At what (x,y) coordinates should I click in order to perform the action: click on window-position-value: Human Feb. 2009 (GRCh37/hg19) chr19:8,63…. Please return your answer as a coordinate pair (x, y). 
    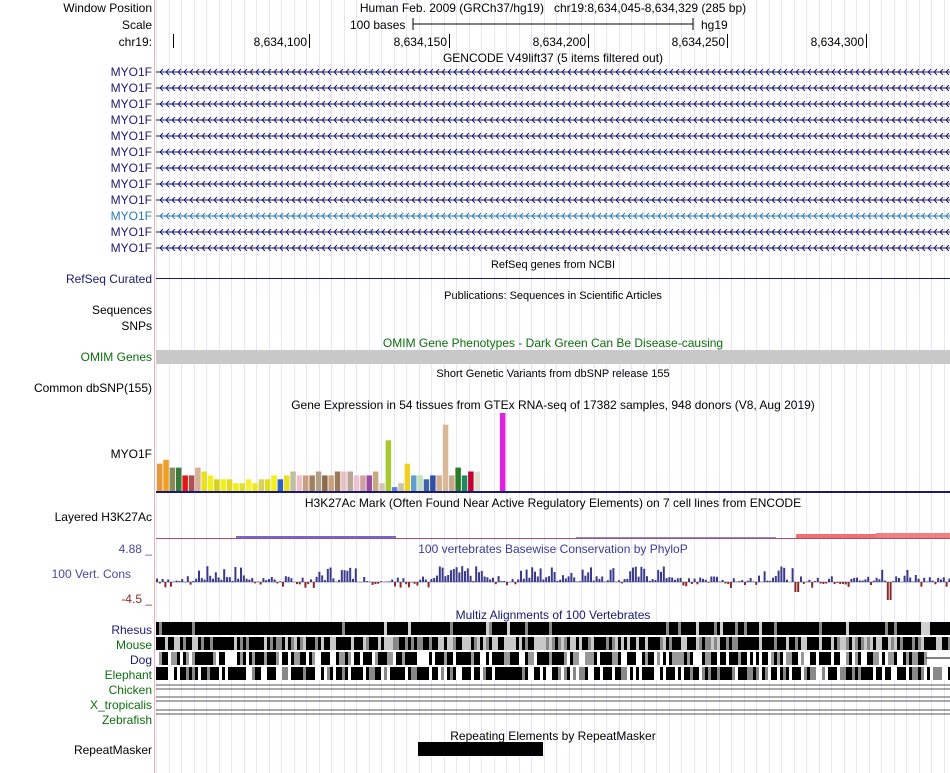
    Looking at the image, I should click on (553, 8).